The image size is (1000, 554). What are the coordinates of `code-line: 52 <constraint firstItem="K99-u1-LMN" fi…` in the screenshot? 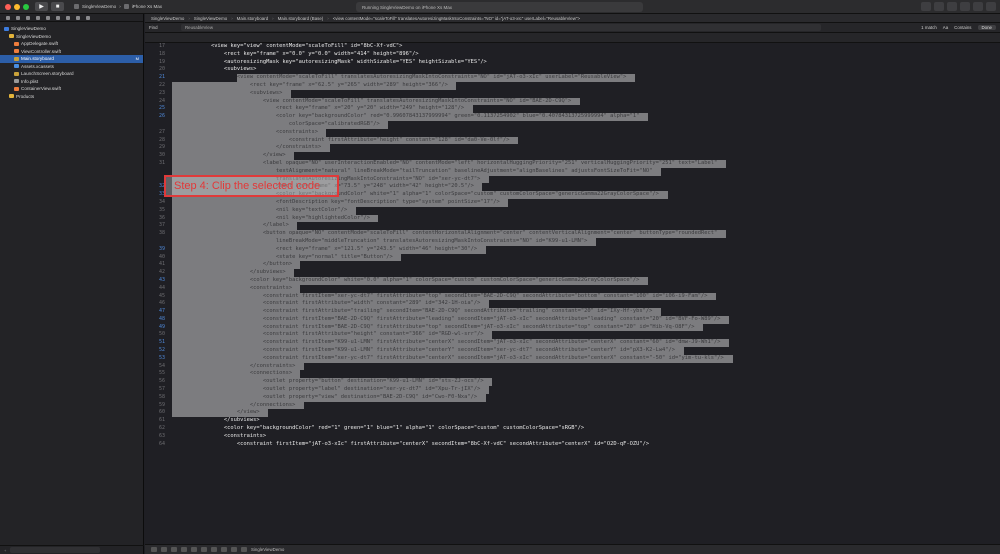 It's located at (572, 351).